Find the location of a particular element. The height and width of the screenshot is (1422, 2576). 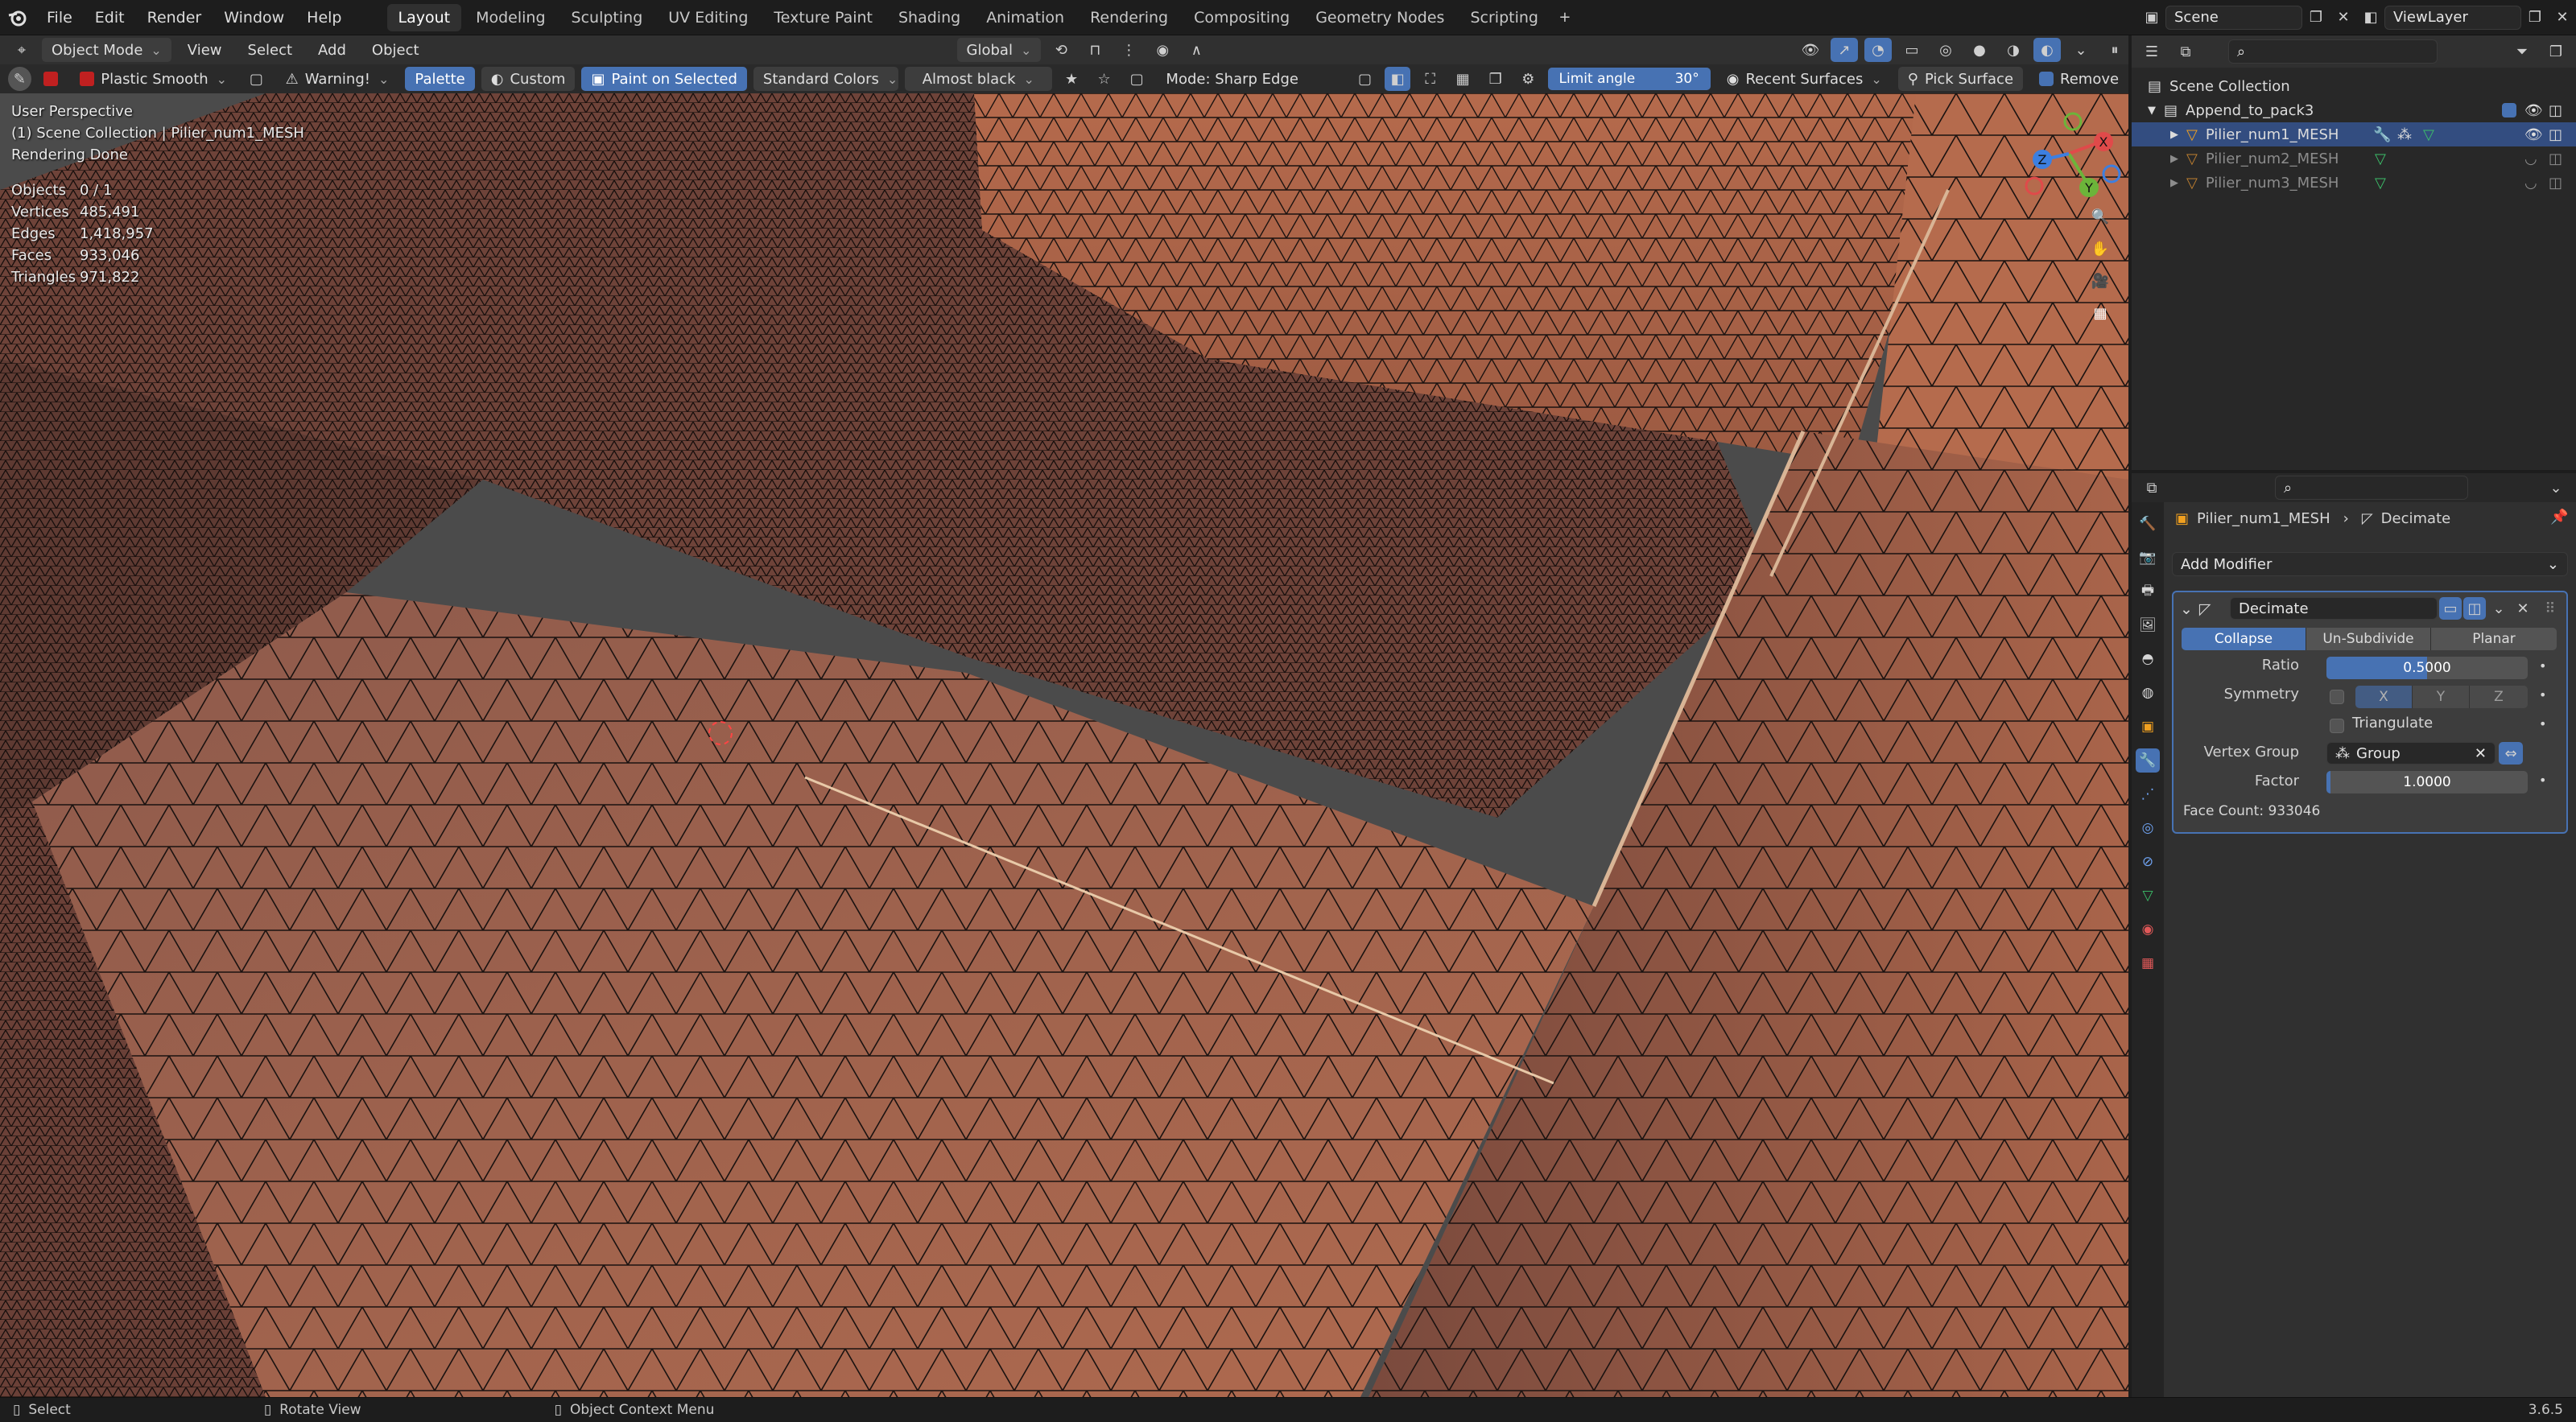

texture-tab-icon: ▦ is located at coordinates (2148, 963).